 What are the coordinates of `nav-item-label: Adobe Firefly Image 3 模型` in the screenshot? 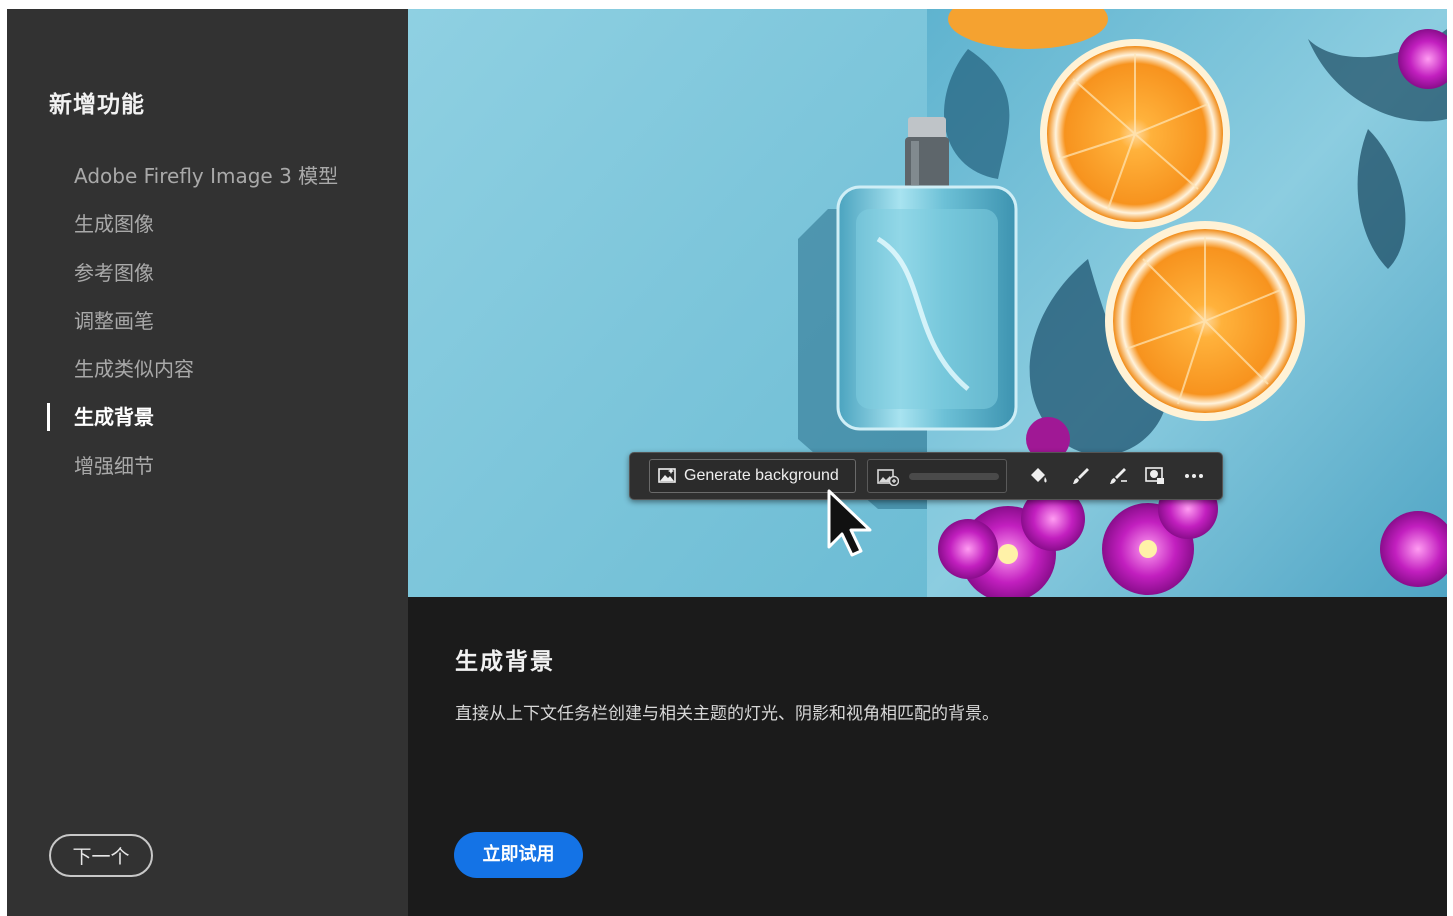 It's located at (206, 176).